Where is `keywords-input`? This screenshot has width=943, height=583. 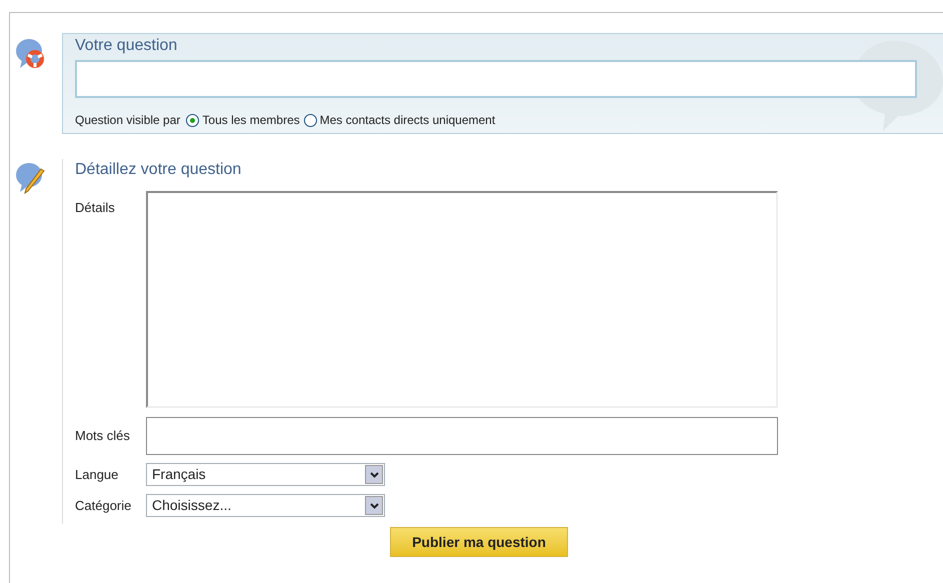 keywords-input is located at coordinates (462, 436).